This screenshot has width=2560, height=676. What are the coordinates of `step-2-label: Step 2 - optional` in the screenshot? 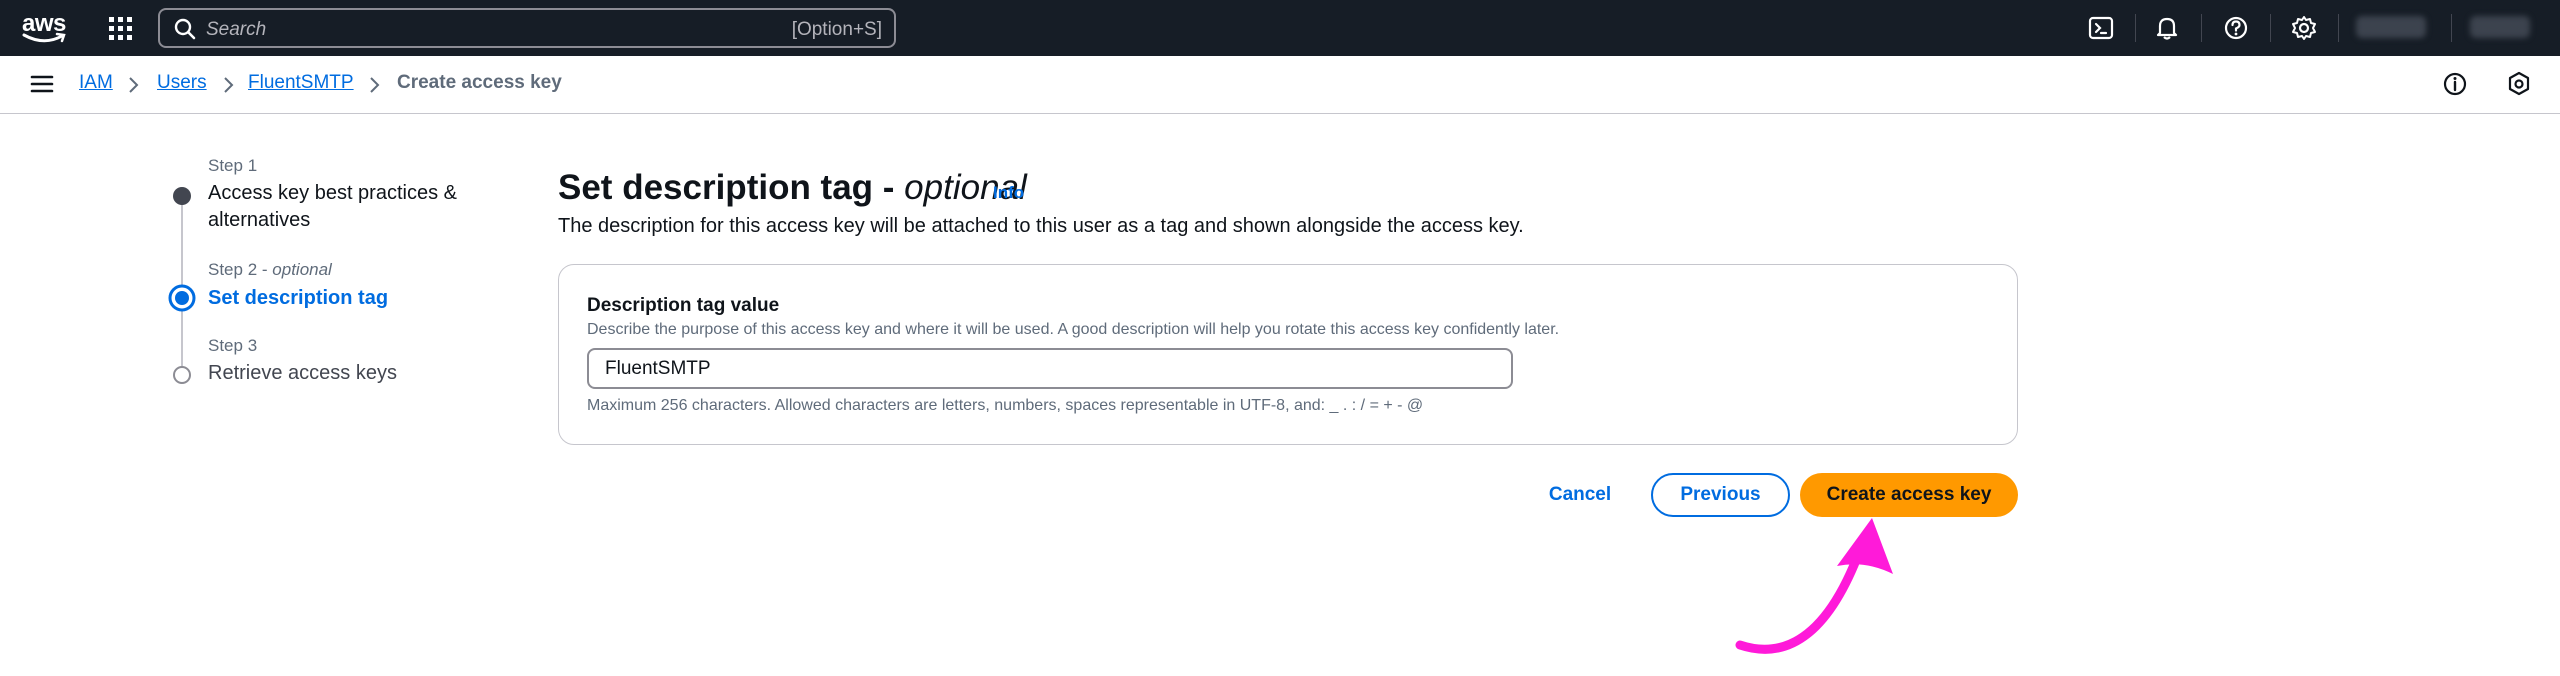 It's located at (270, 270).